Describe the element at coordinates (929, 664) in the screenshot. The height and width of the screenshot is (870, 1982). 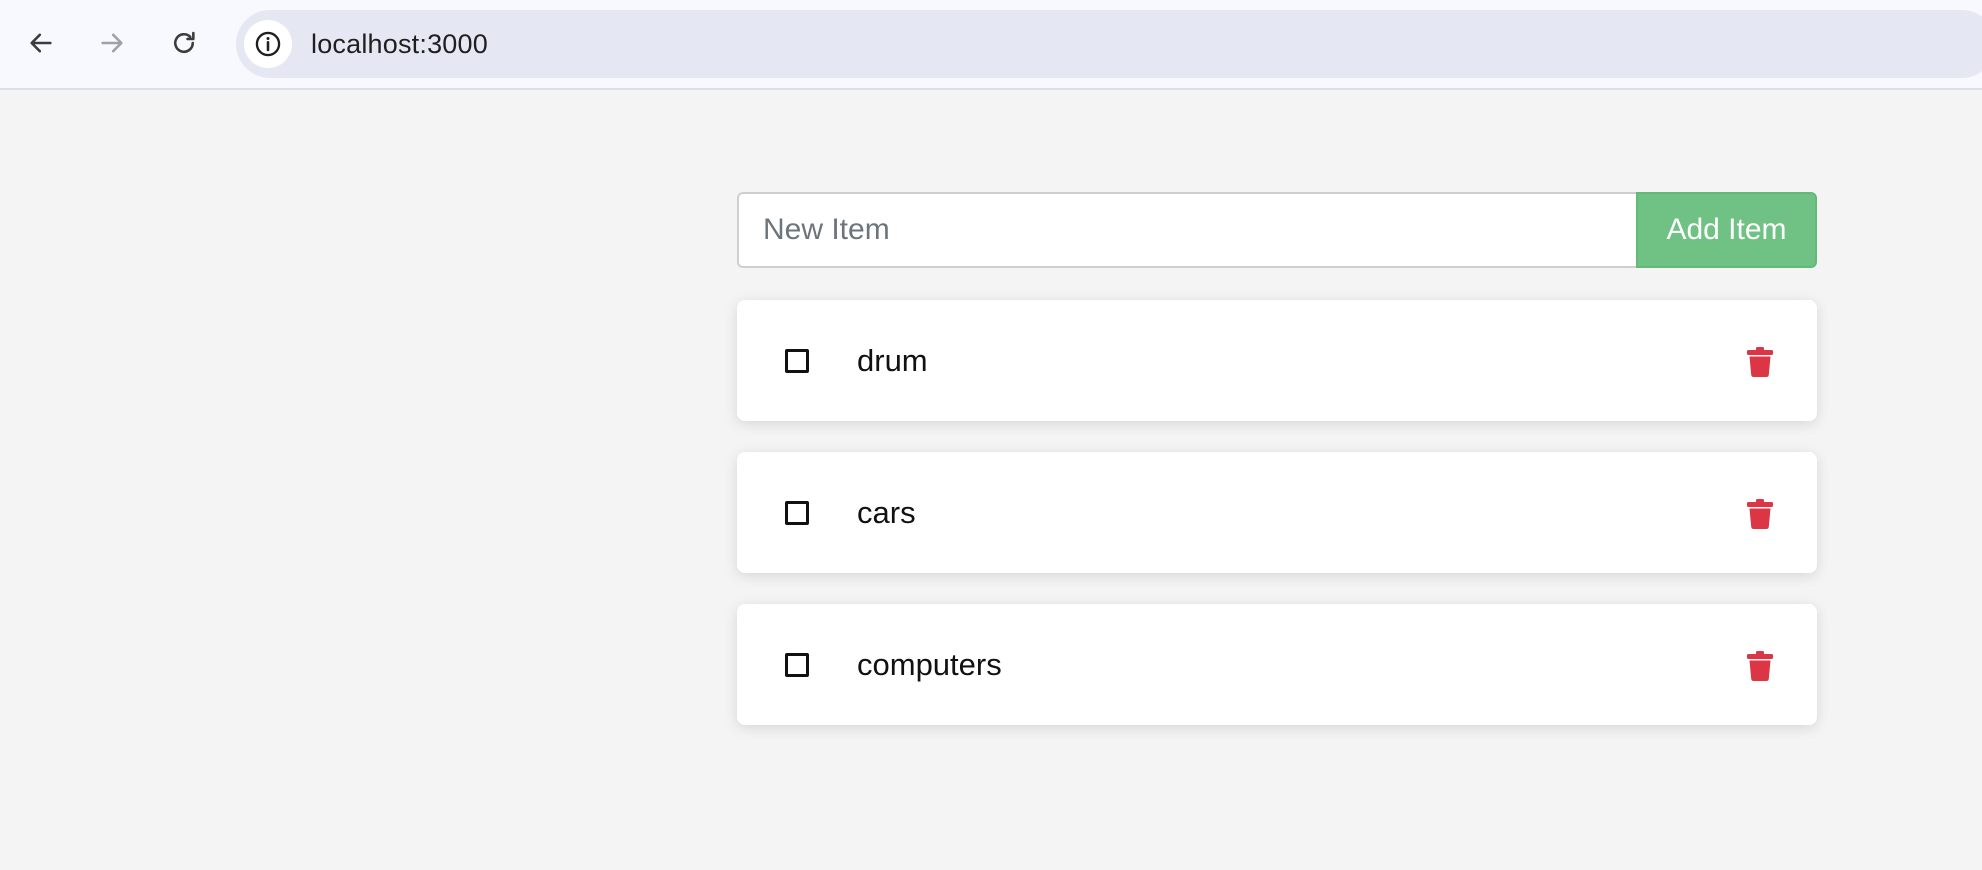
I see `item-label: computers` at that location.